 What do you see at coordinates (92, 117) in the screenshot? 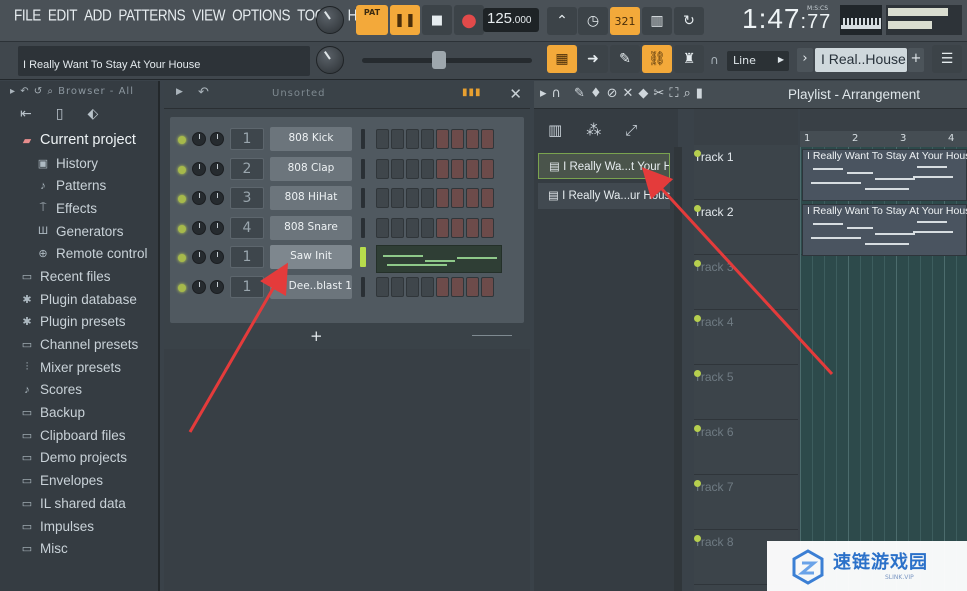
I see `tag-icon: ⬖` at bounding box center [92, 117].